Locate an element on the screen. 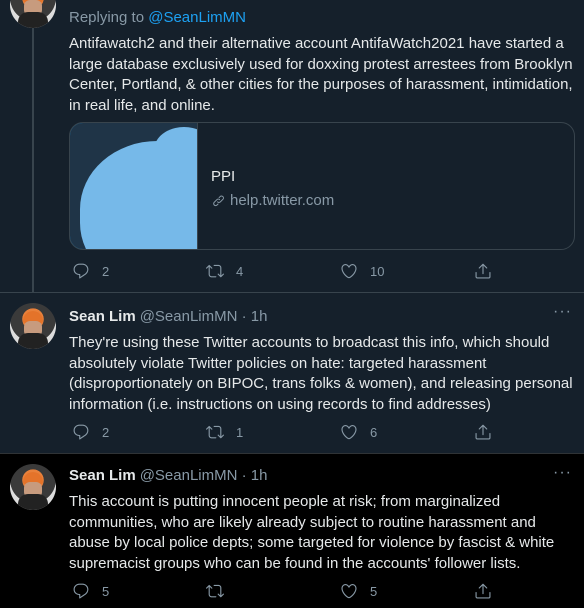  action-bar: 2 4 10 is located at coordinates (282, 272).